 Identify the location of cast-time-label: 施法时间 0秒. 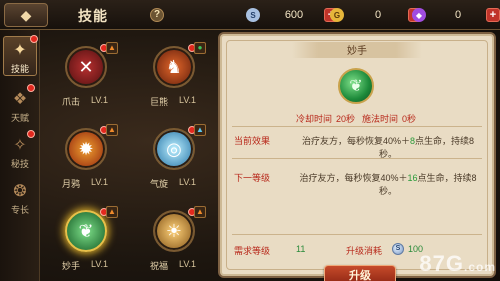
(389, 118).